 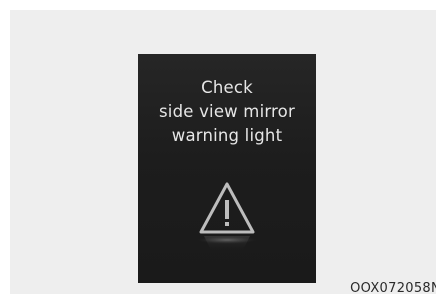 I want to click on warning-message: Check side view mirror warning light, so click(x=227, y=112).